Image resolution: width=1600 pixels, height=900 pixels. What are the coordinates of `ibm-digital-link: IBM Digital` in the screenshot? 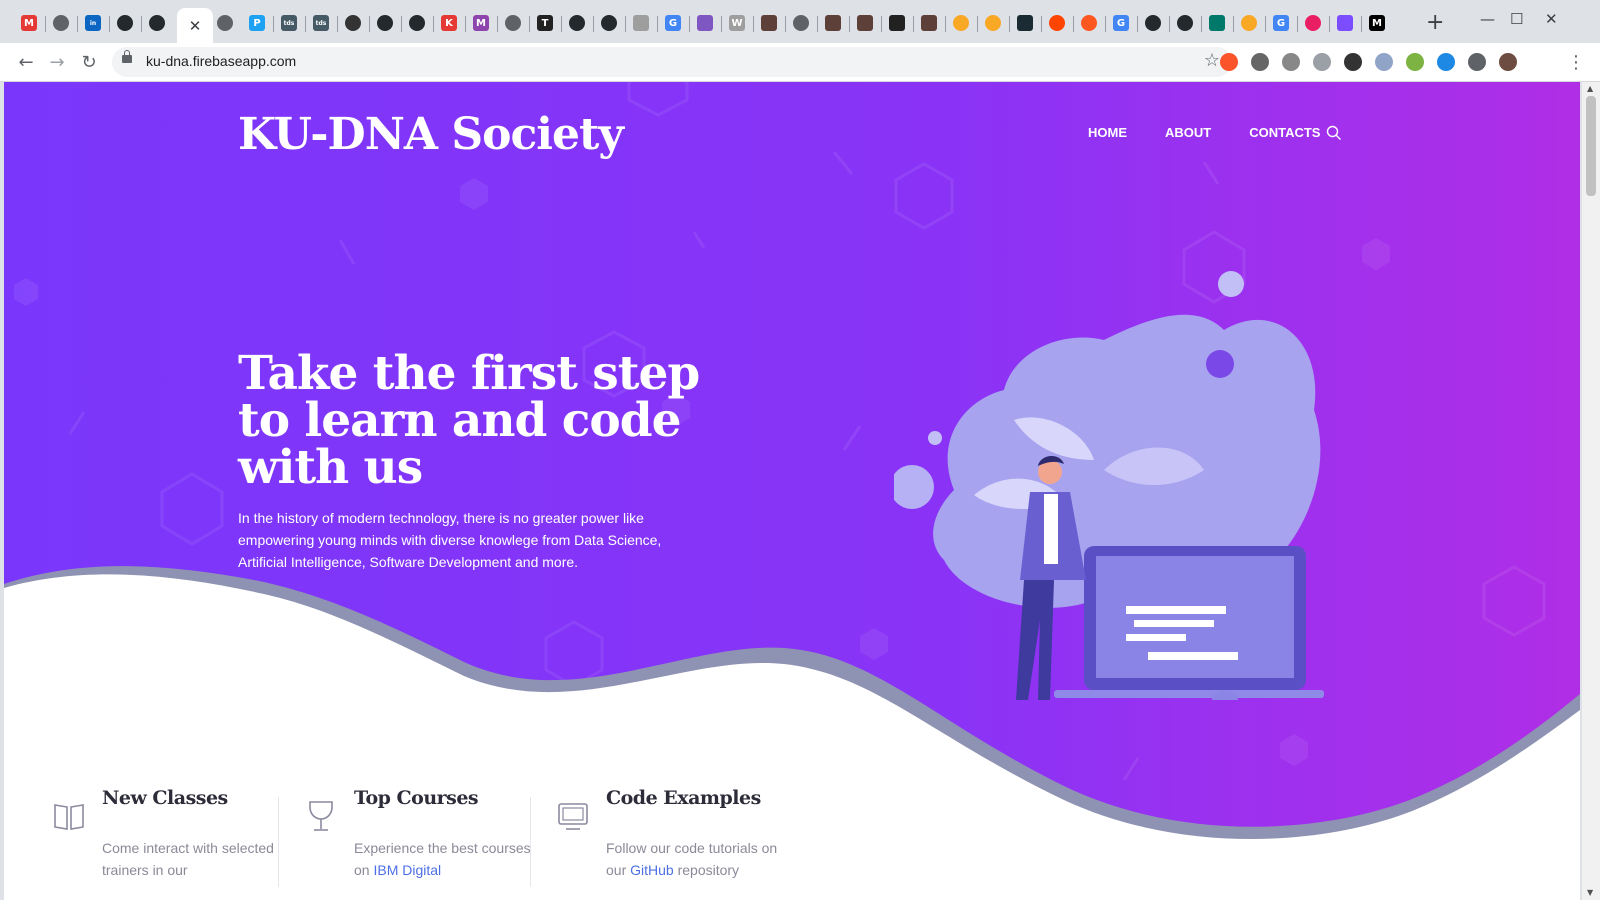 It's located at (407, 870).